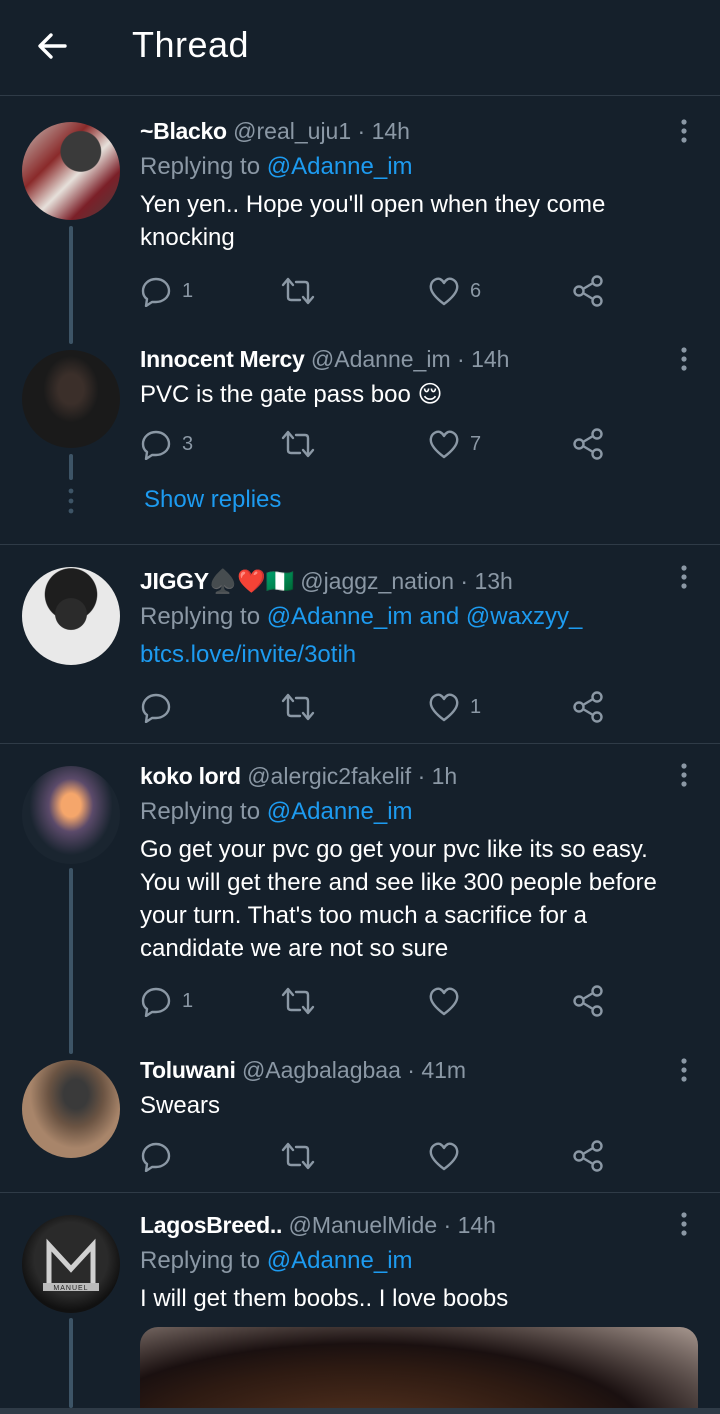 This screenshot has height=1414, width=720. Describe the element at coordinates (71, 1288) in the screenshot. I see `avatar-logo-text: MANUEL` at that location.